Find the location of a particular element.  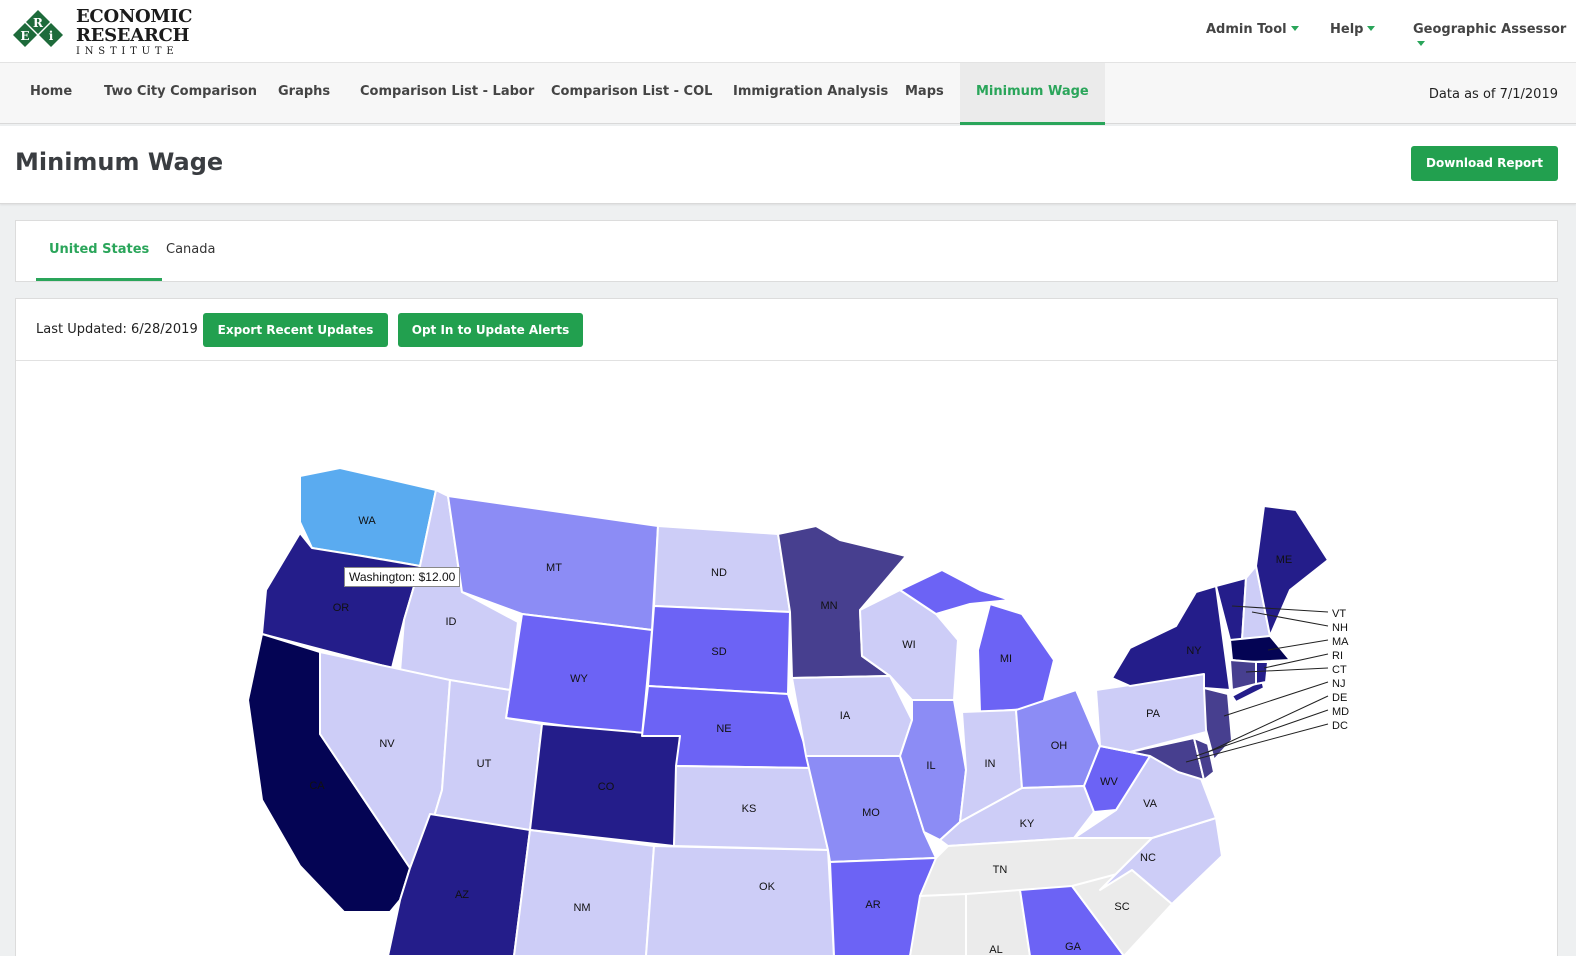

state-mi is located at coordinates (1016, 658).